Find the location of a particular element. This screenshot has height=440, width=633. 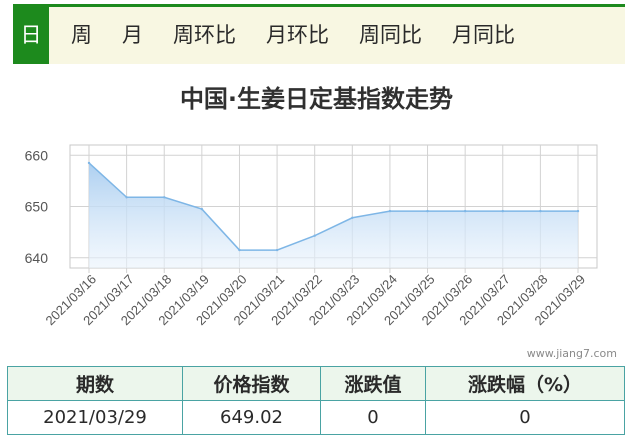

tab-week: 周 is located at coordinates (81, 35).